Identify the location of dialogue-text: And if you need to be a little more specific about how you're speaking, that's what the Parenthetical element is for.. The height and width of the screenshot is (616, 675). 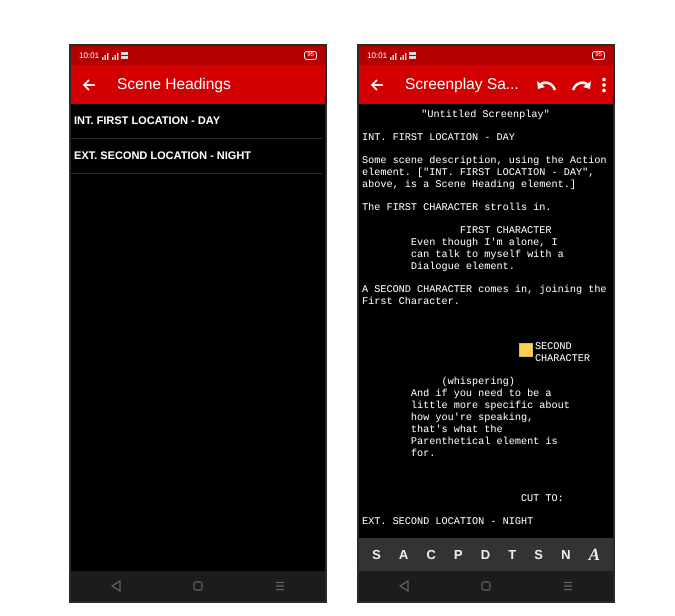
(490, 425).